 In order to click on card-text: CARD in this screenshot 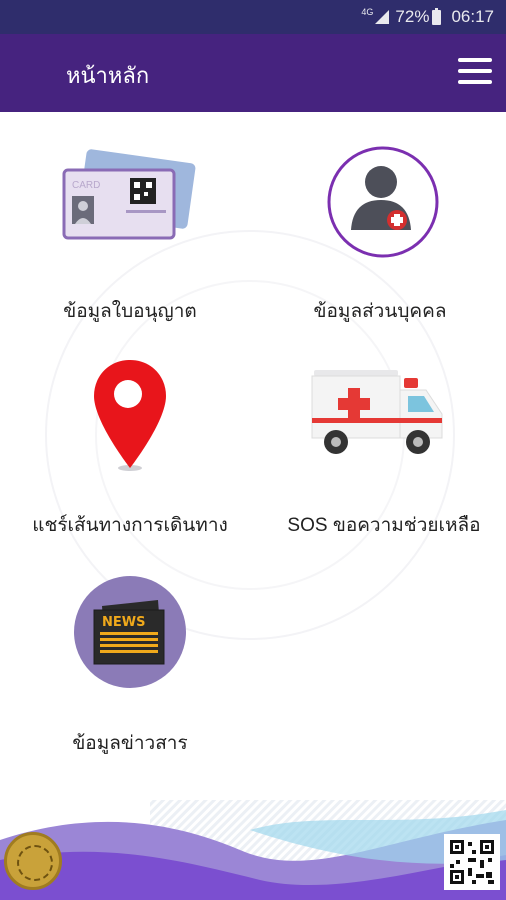, I will do `click(86, 185)`.